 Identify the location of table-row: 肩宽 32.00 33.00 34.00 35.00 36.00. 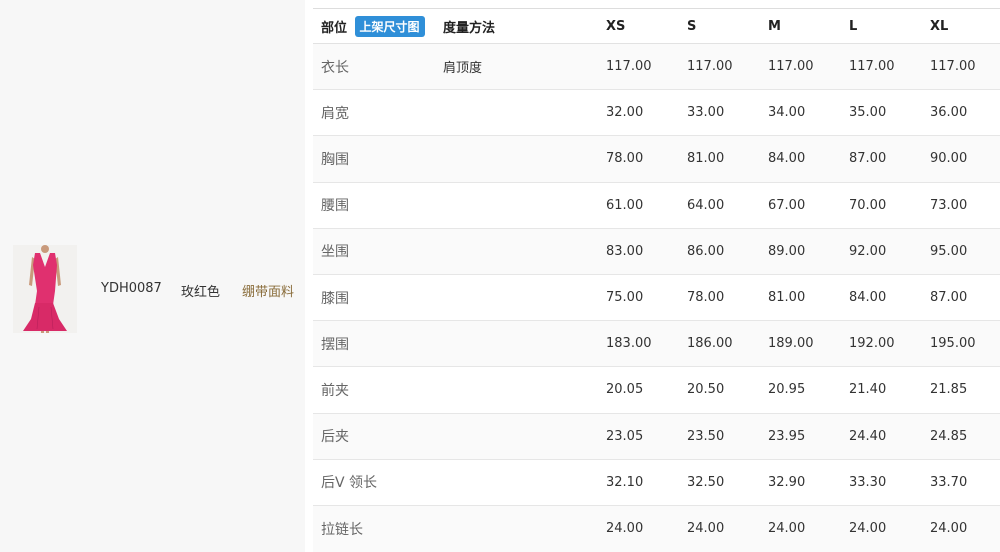
(656, 112).